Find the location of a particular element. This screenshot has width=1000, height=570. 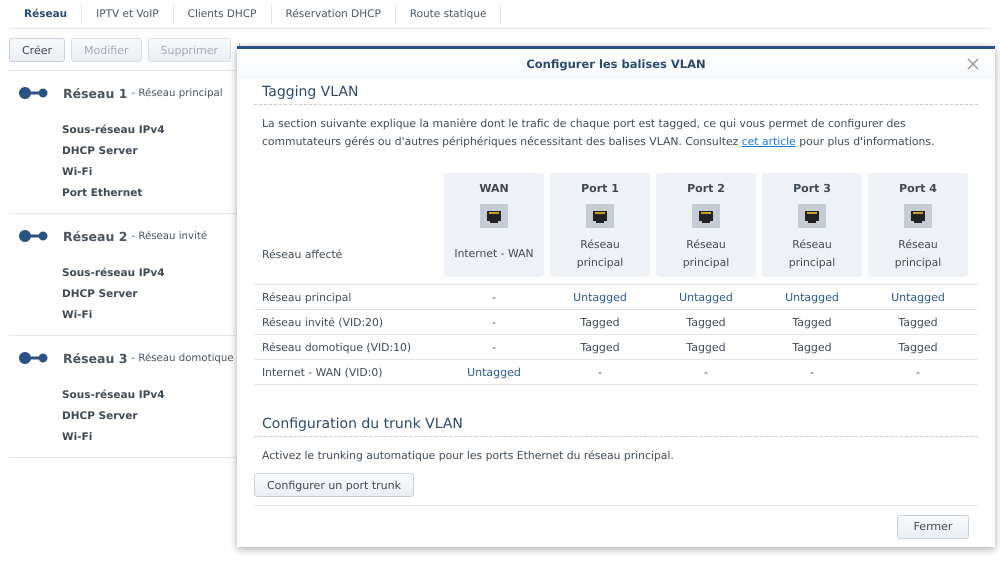

row-label: Internet - WAN (VID:0) is located at coordinates (322, 372).